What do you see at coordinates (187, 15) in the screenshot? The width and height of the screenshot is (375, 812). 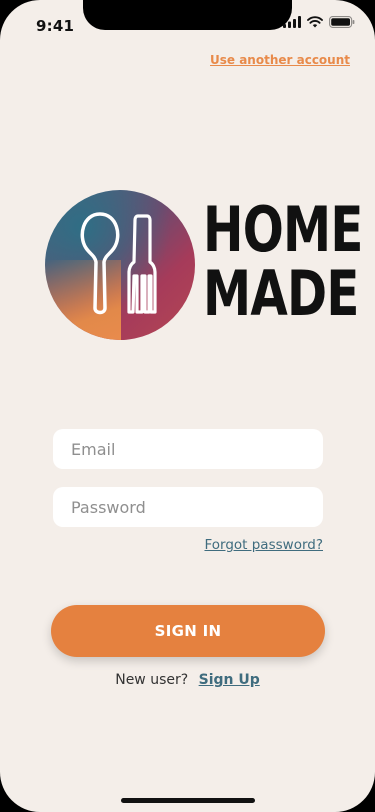 I see `device-notch` at bounding box center [187, 15].